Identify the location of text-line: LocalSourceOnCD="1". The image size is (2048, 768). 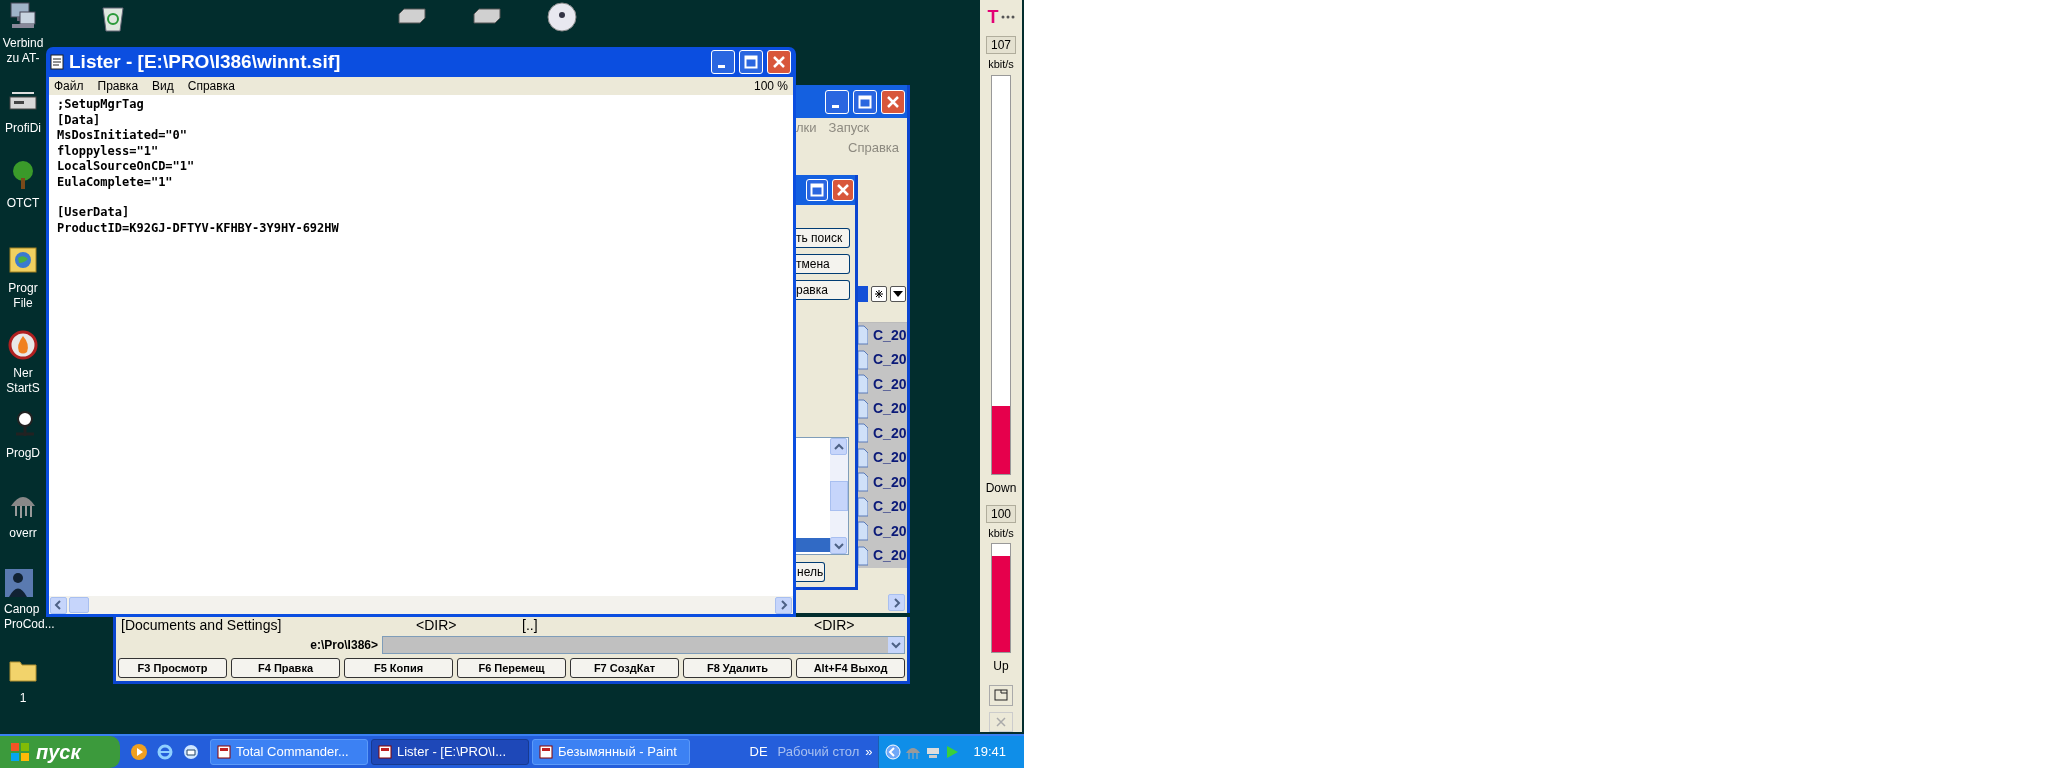
(126, 167).